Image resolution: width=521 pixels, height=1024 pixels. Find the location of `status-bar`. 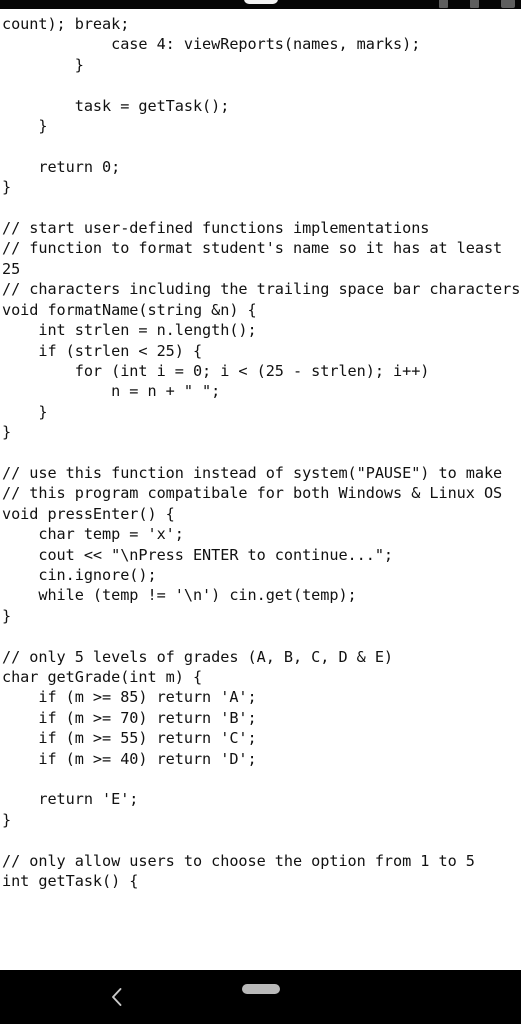

status-bar is located at coordinates (260, 4).